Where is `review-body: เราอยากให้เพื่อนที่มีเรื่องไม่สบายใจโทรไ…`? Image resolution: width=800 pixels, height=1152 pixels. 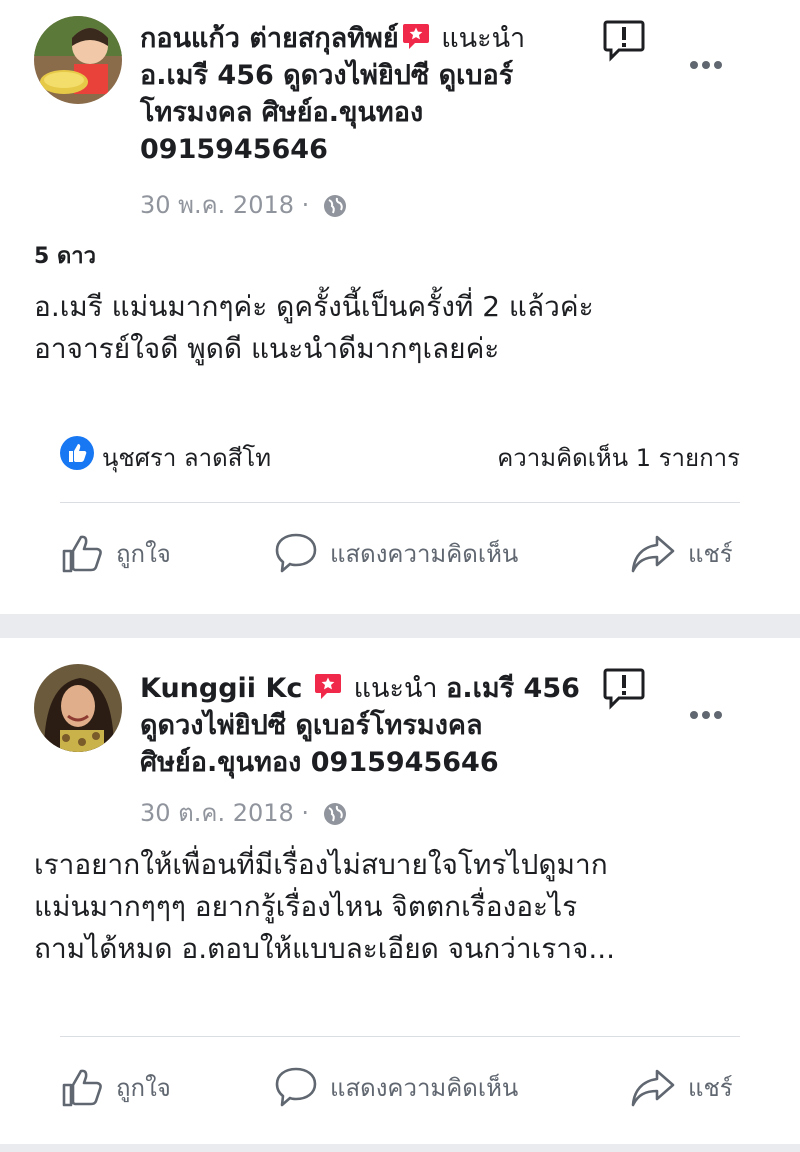
review-body: เราอยากให้เพื่อนที่มีเรื่องไม่สบายใจโทรไ… is located at coordinates (404, 907).